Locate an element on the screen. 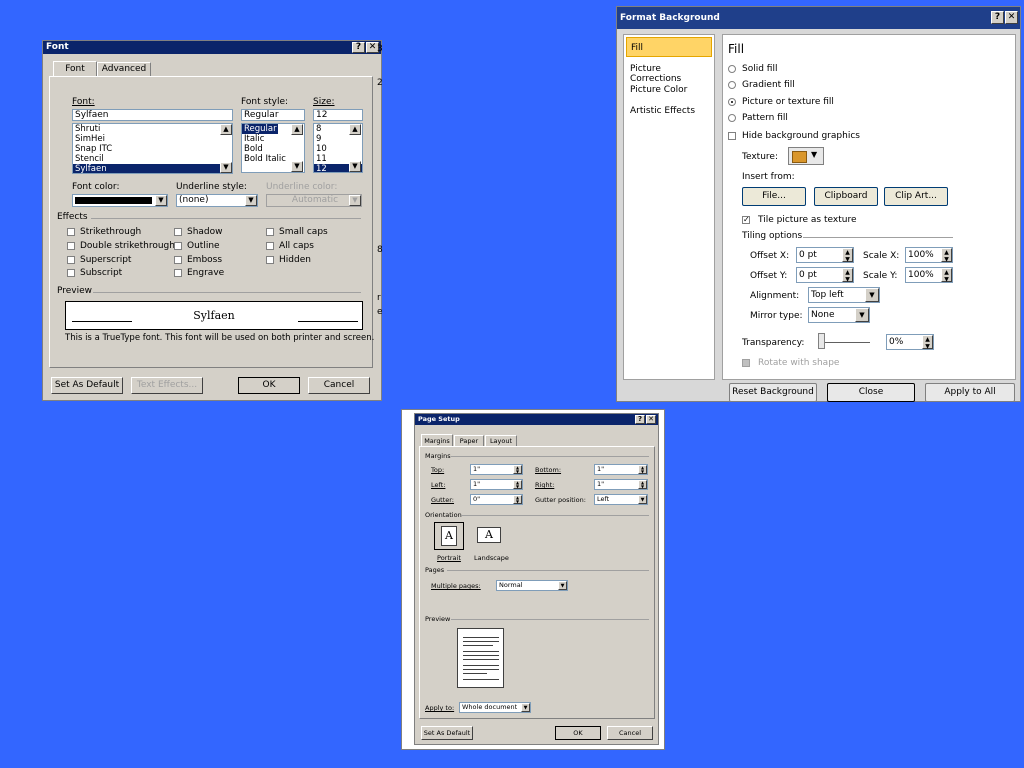  insert-from-label: Insert from: is located at coordinates (768, 177).